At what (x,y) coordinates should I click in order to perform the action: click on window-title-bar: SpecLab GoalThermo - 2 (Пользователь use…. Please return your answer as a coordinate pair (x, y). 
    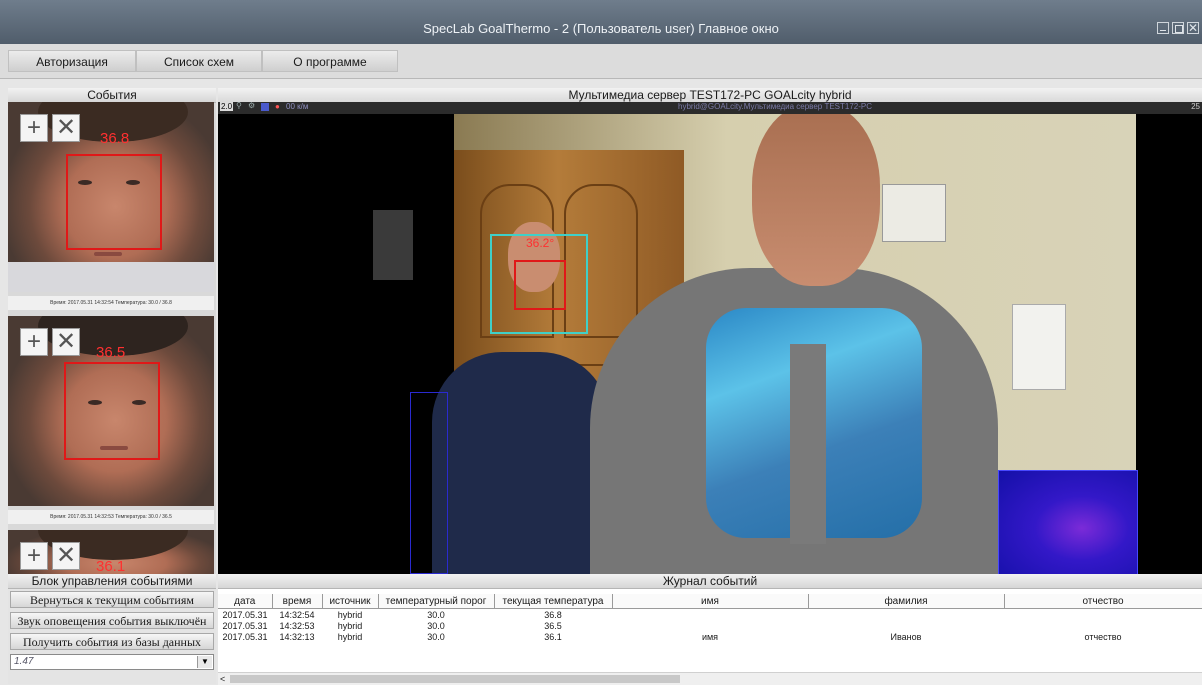
    Looking at the image, I should click on (601, 22).